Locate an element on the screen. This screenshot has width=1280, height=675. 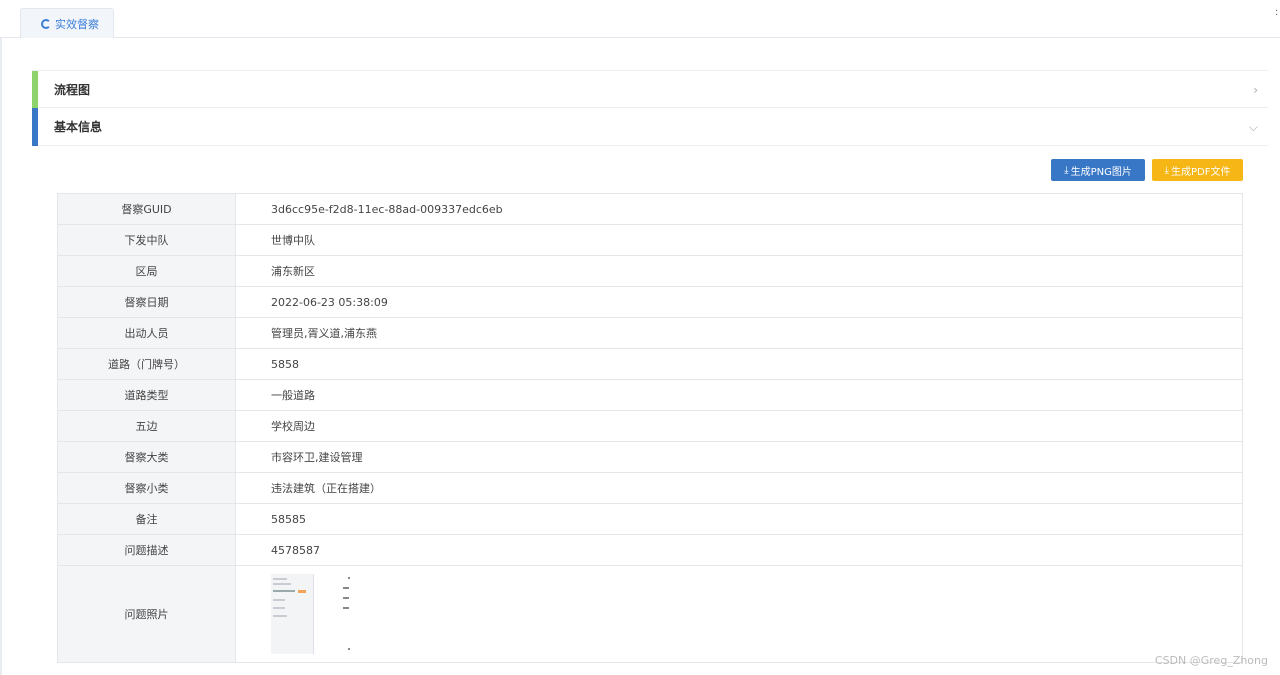
table-row: 五边 学校周边 is located at coordinates (650, 426).